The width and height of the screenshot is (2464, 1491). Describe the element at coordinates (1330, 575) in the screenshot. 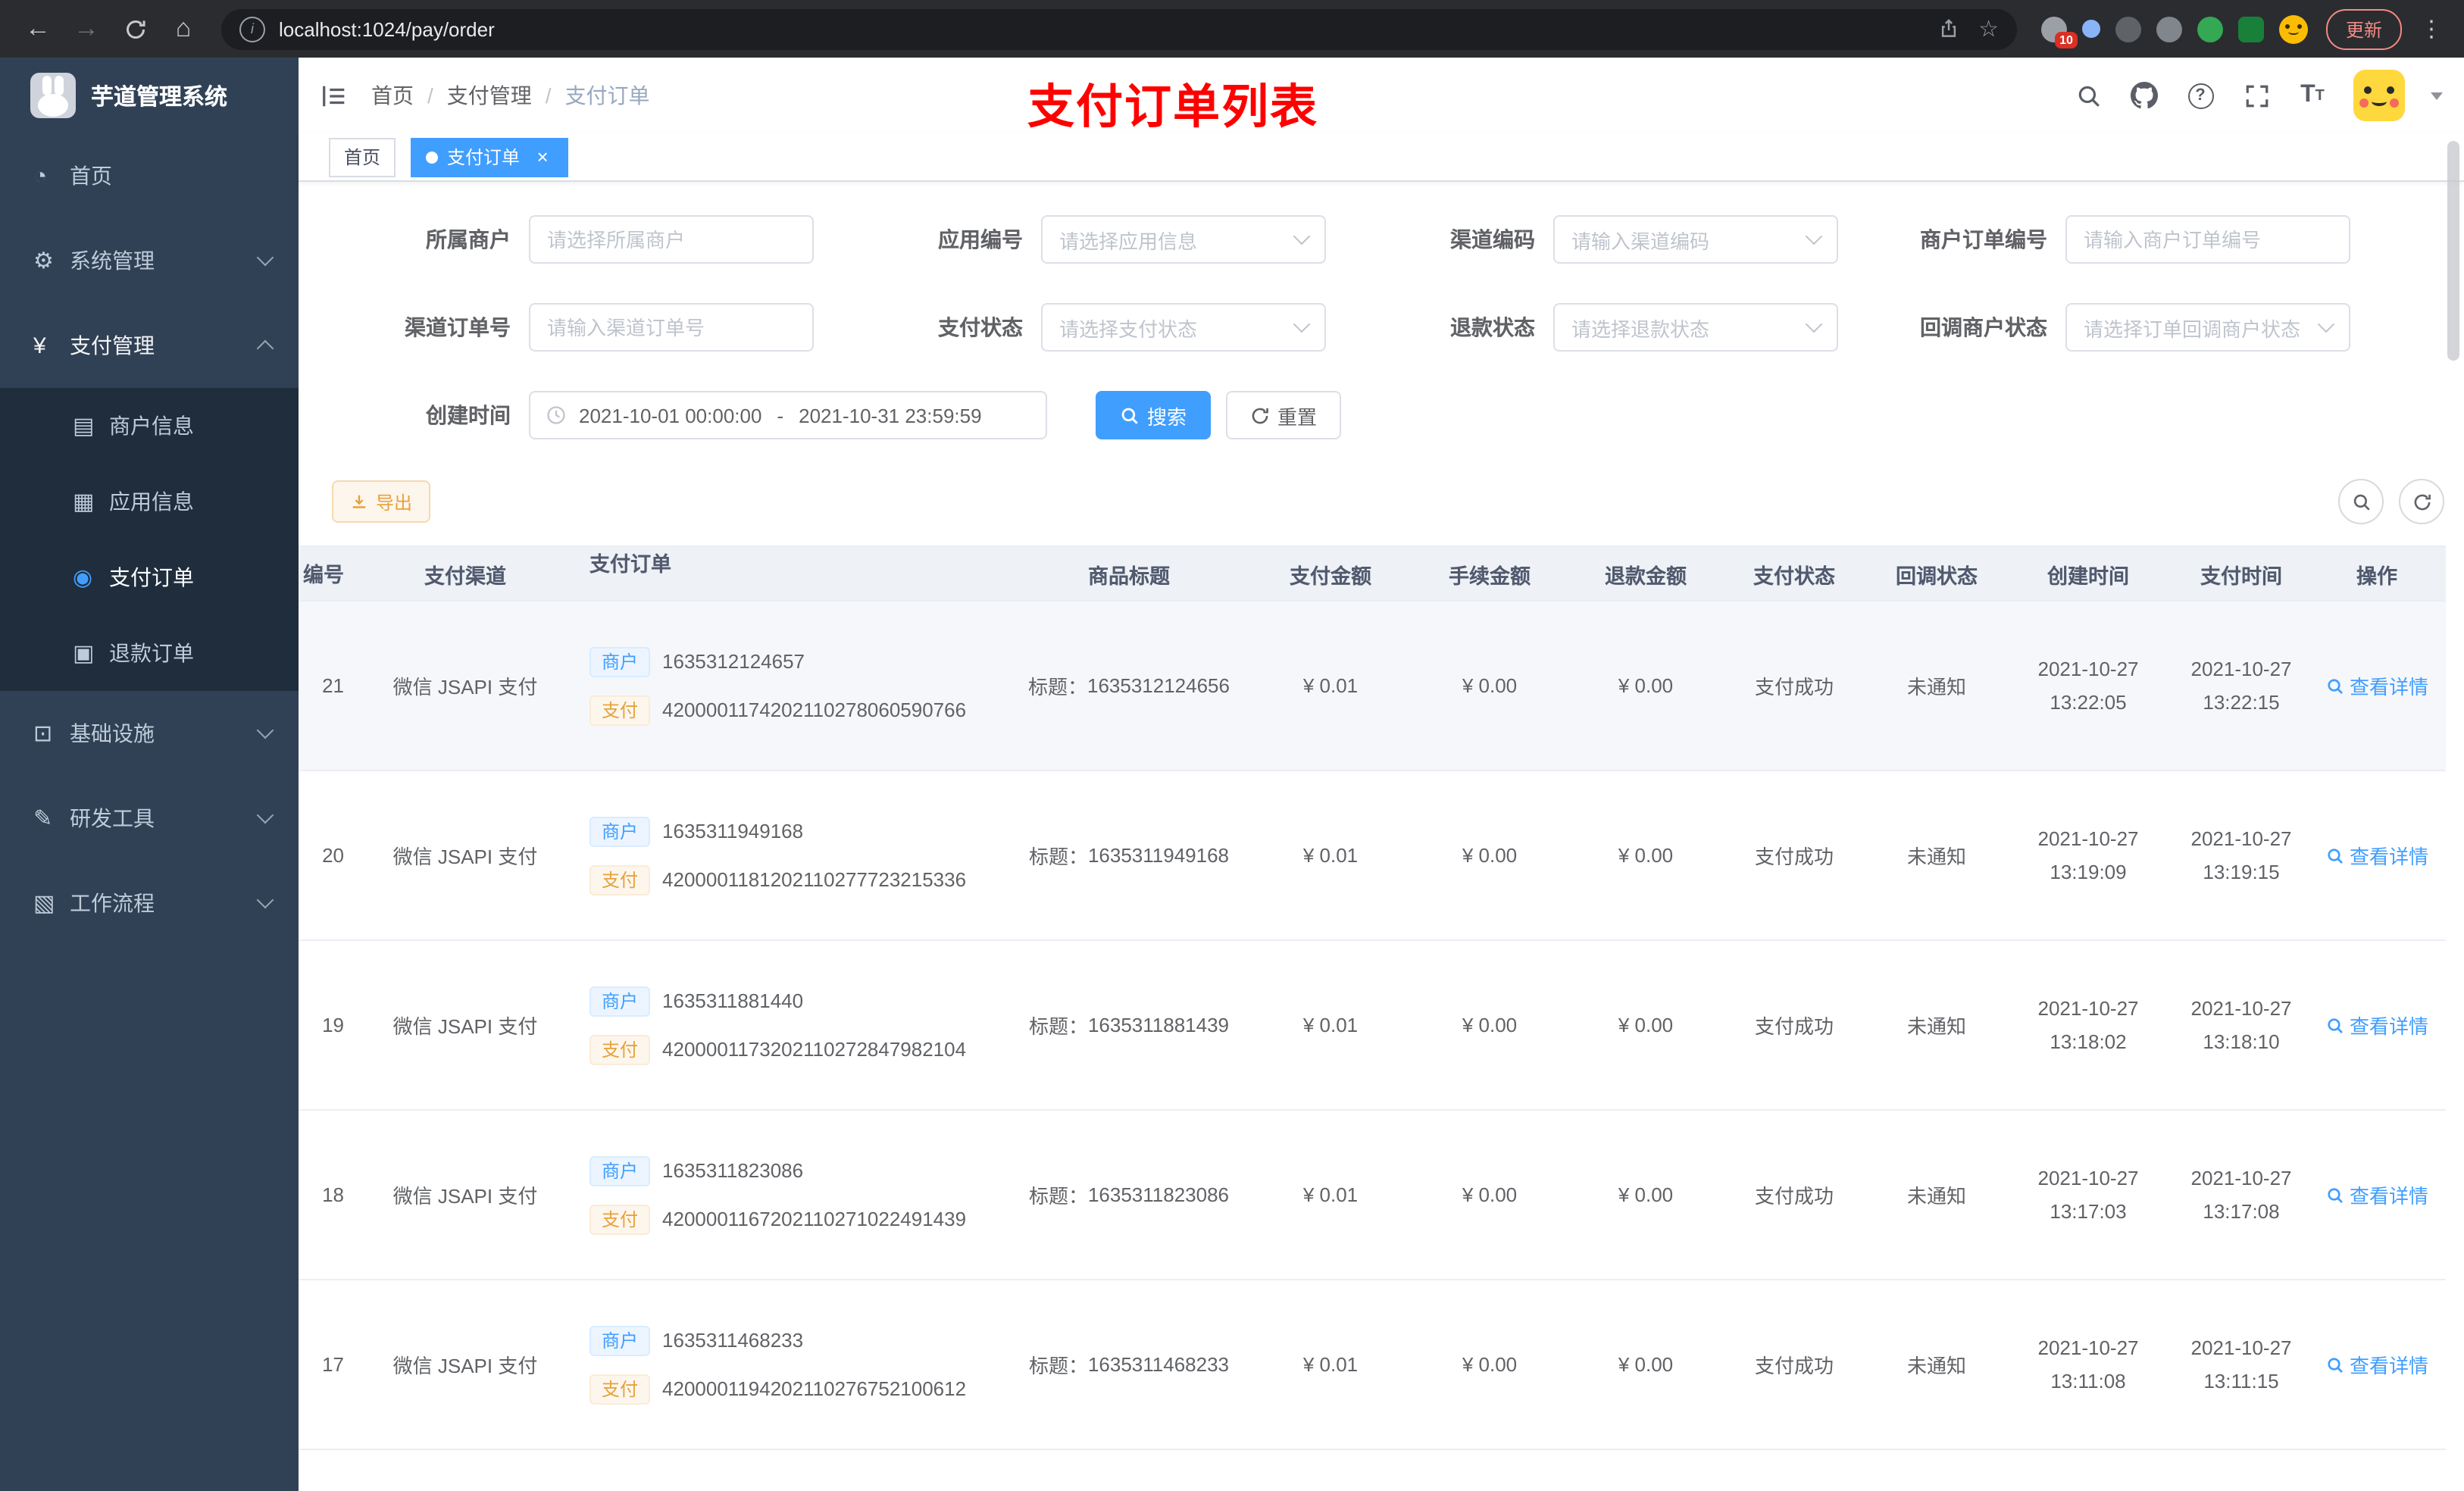

I see `col-amount: 支付金额` at that location.